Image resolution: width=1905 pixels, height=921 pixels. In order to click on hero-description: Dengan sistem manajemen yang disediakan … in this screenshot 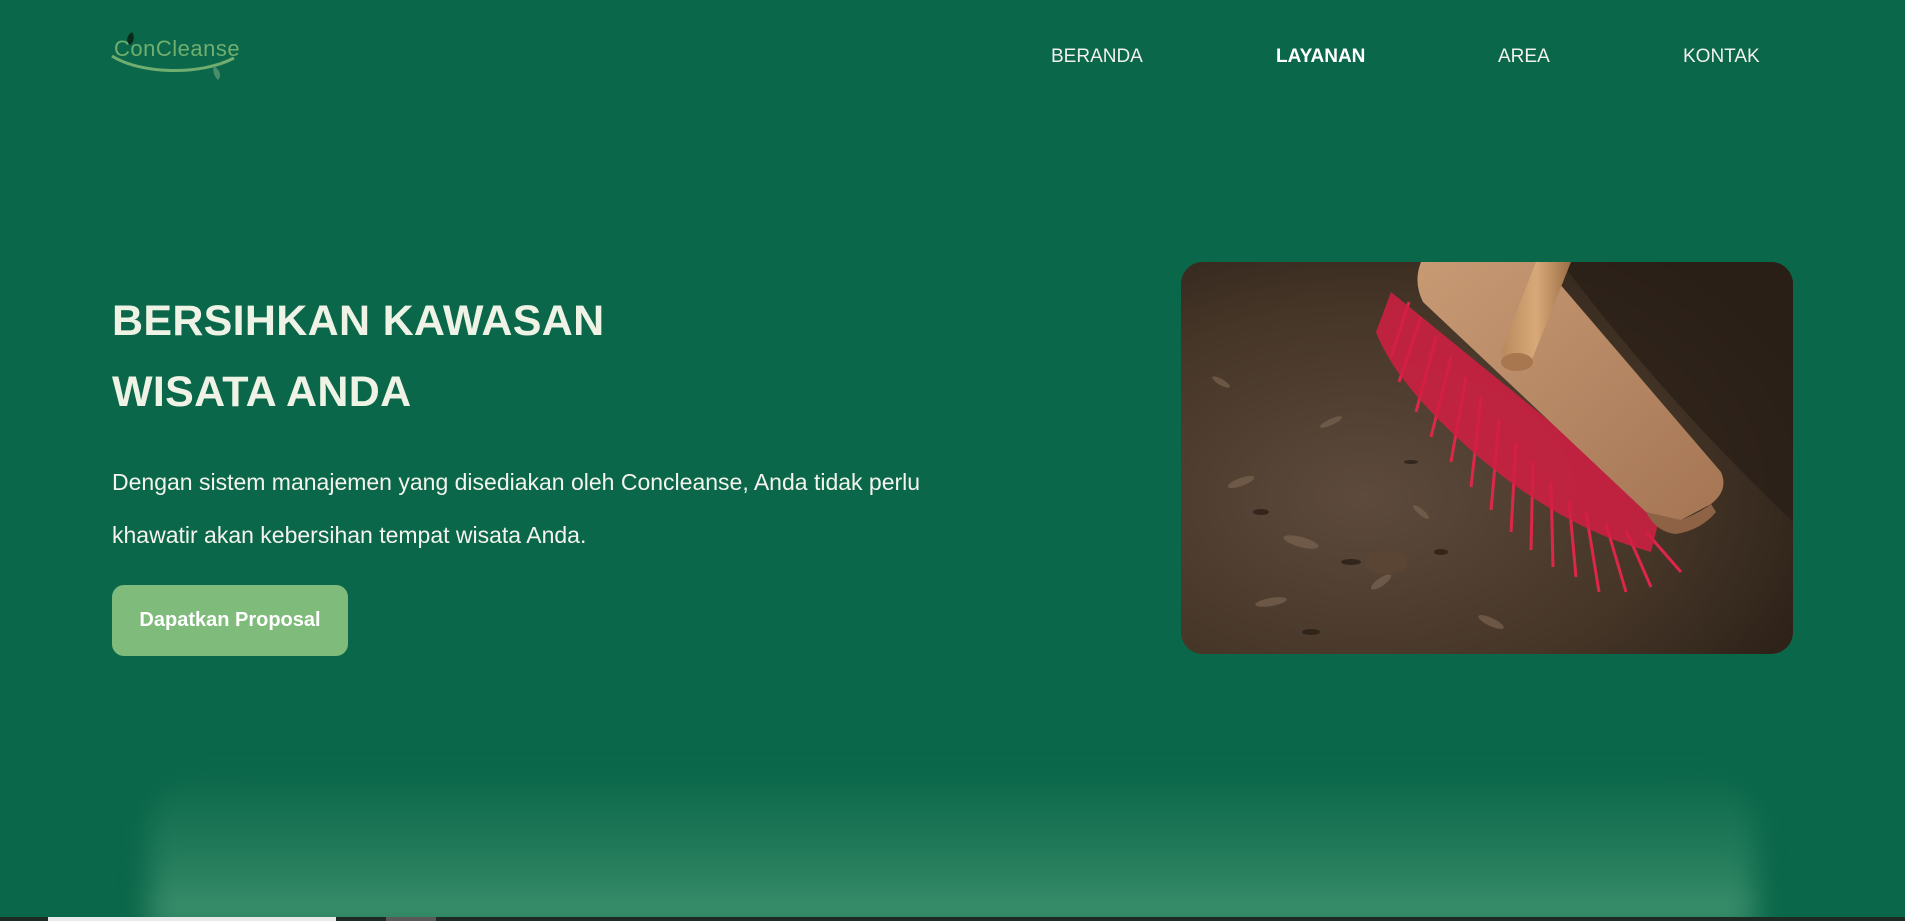, I will do `click(562, 509)`.